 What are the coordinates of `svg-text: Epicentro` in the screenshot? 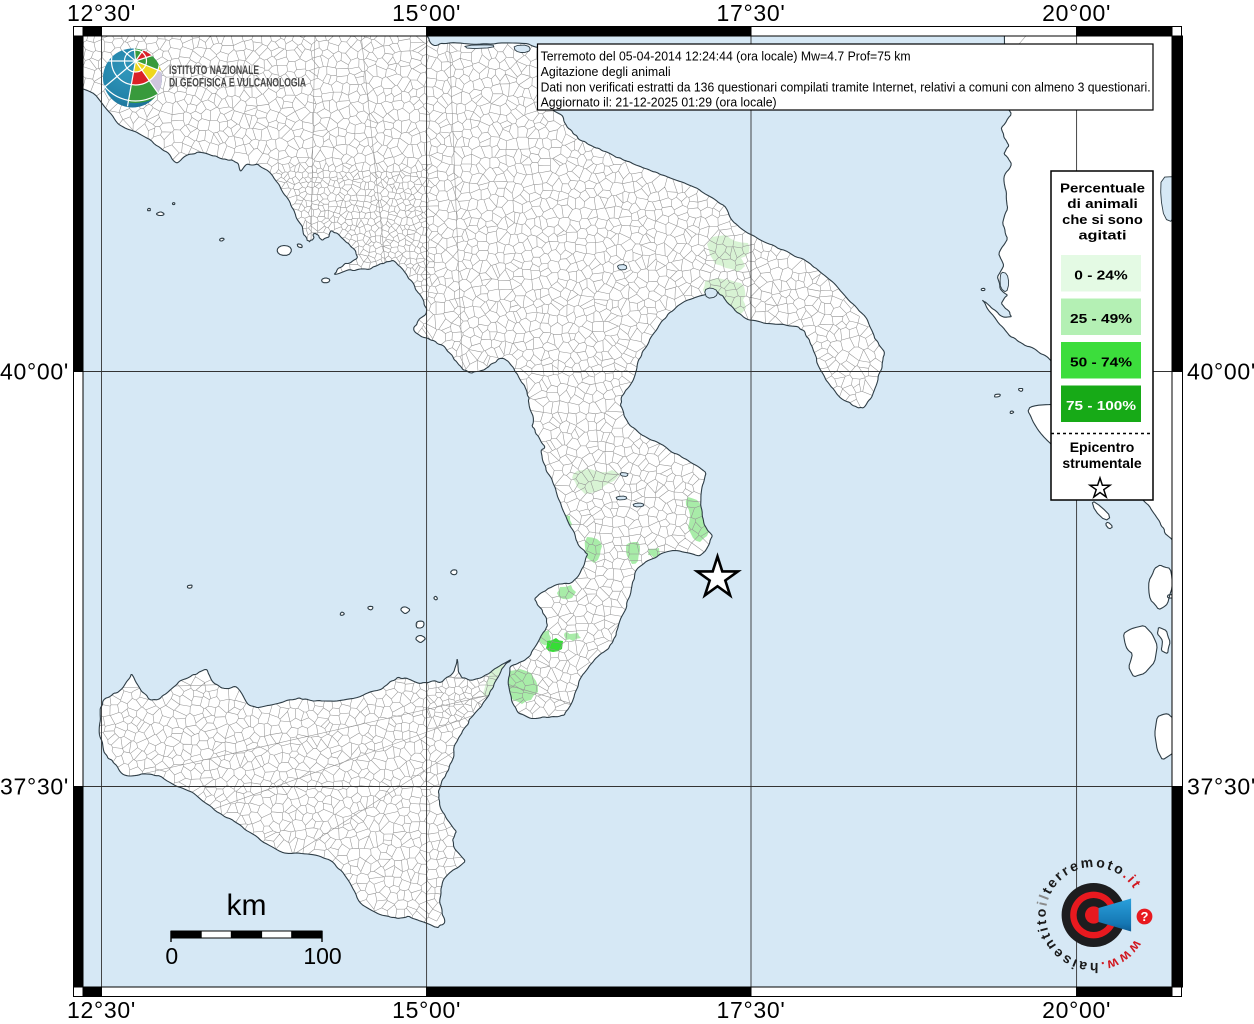 It's located at (1102, 447).